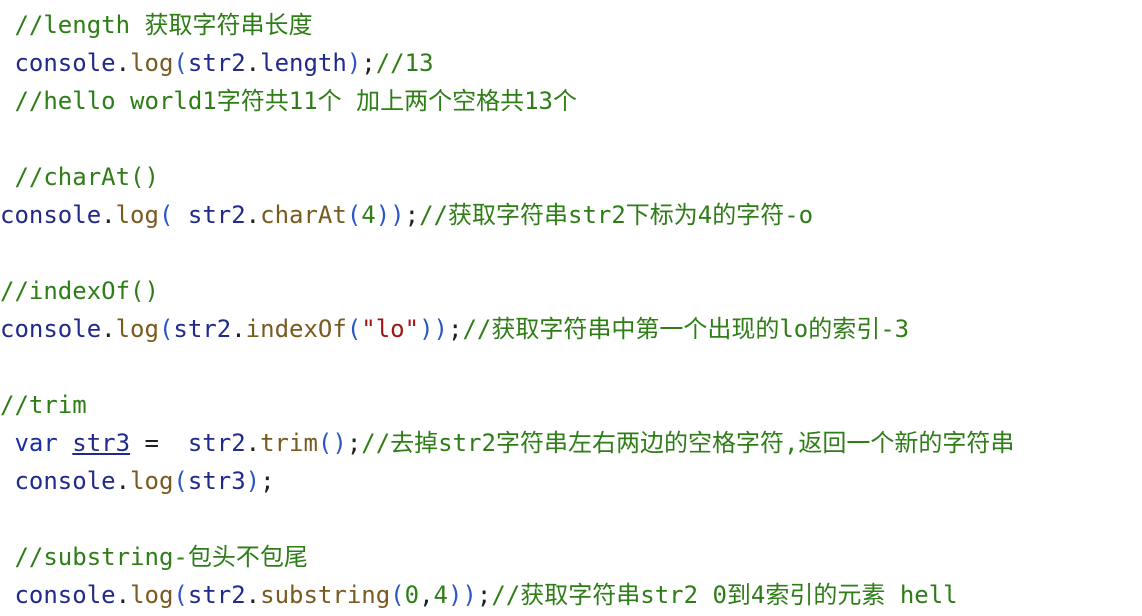  Describe the element at coordinates (296, 329) in the screenshot. I see `code-token: indexOf` at that location.